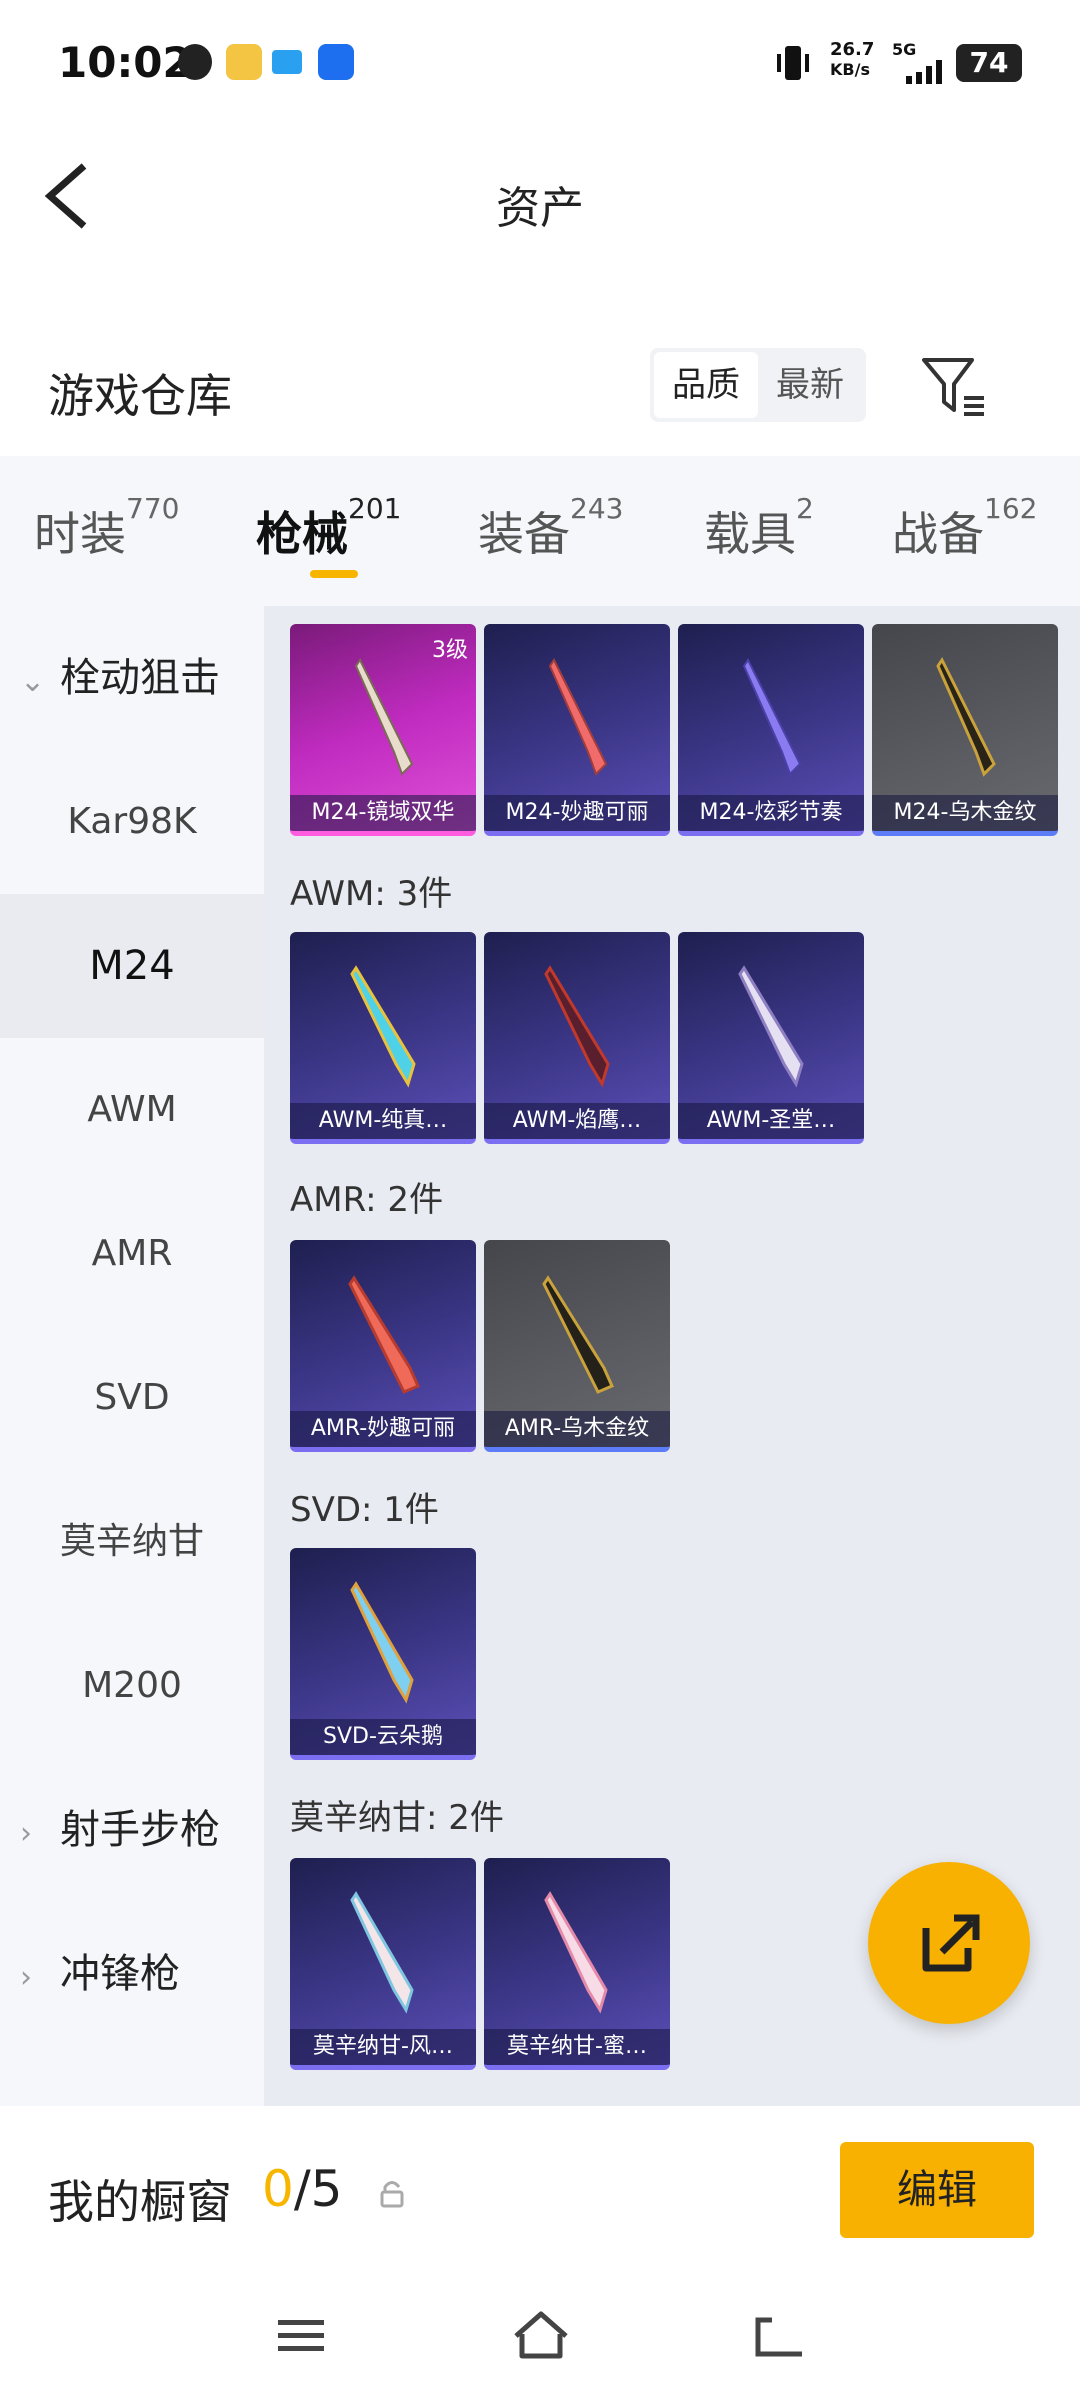  Describe the element at coordinates (302, 2189) in the screenshot. I see `showcase-count: 0/5` at that location.